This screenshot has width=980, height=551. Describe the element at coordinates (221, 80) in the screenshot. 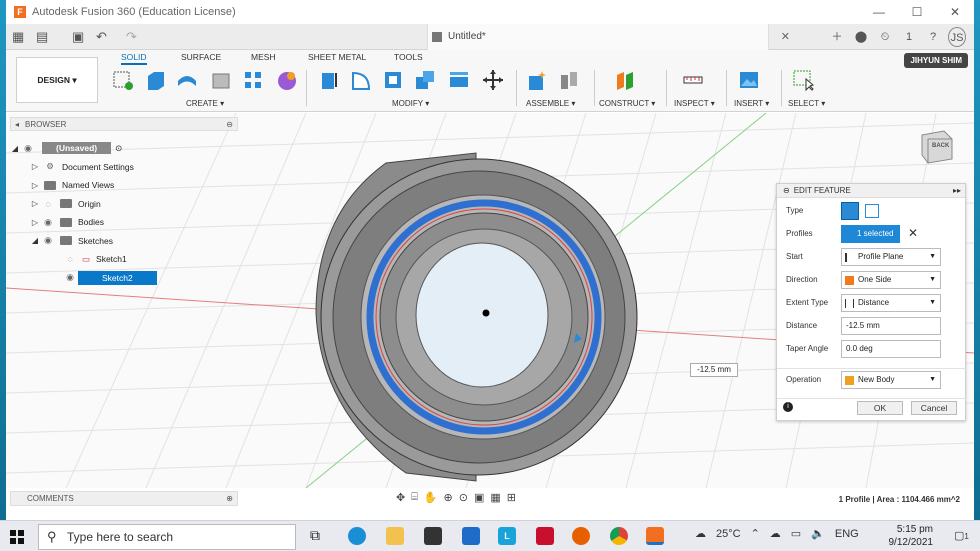

I see `sweep-icon` at that location.